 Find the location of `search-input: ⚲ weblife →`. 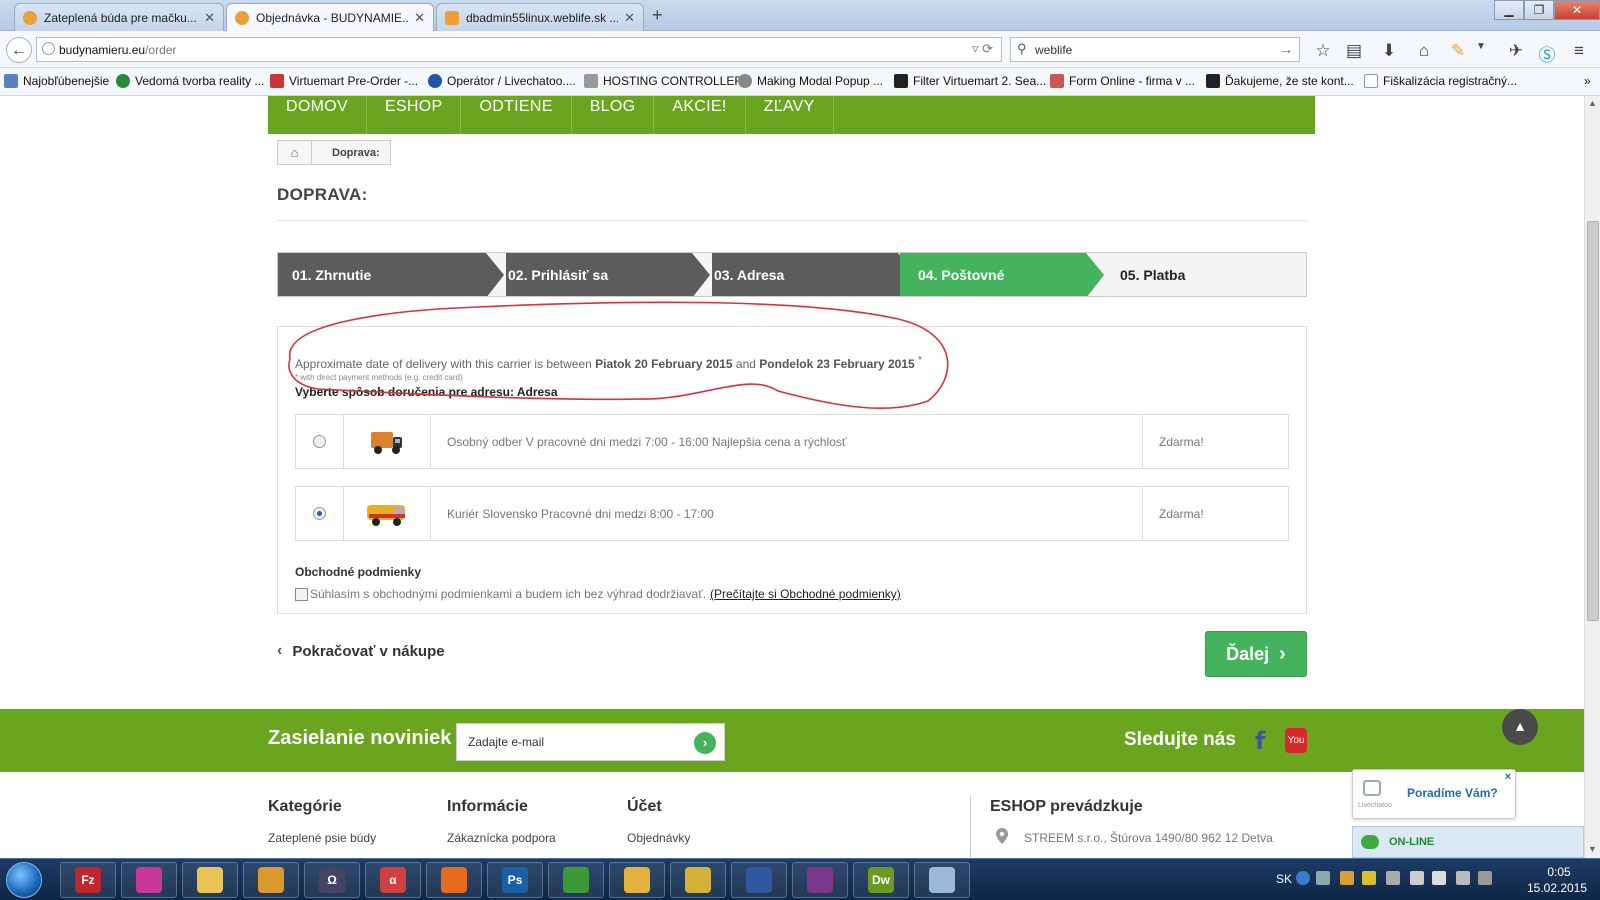

search-input: ⚲ weblife → is located at coordinates (1155, 49).